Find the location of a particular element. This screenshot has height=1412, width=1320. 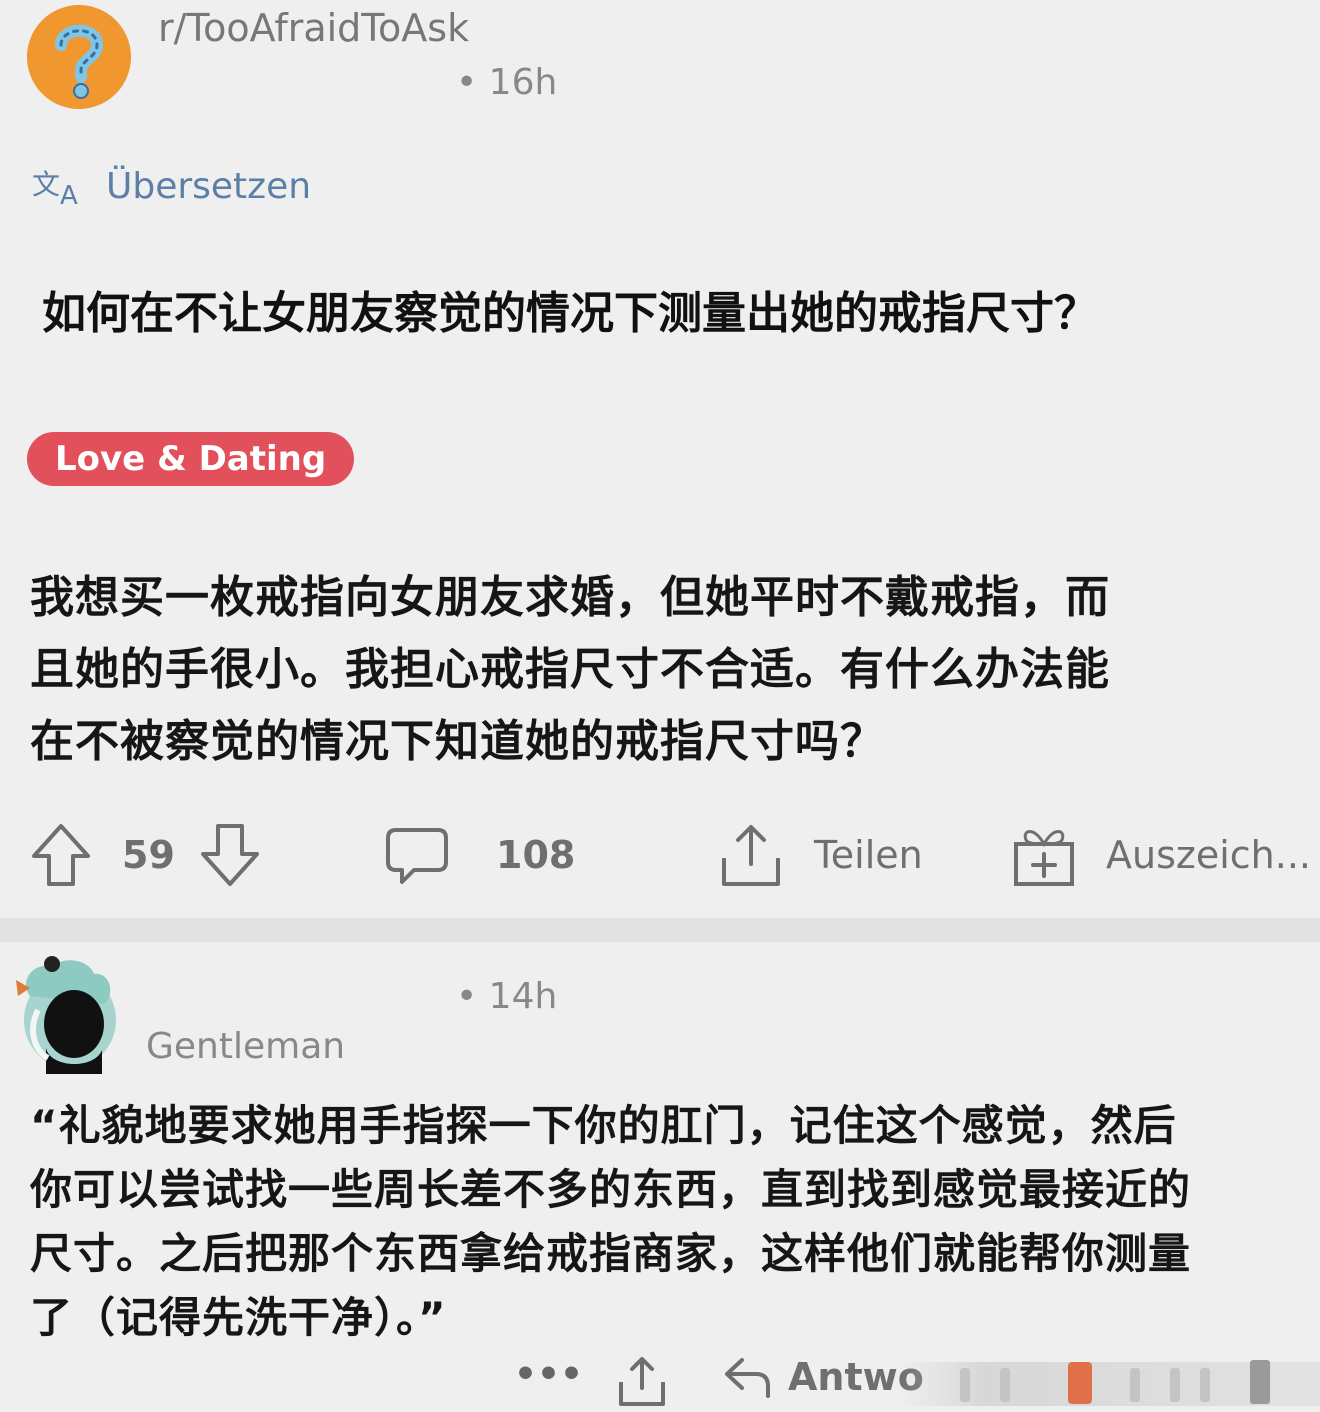

translate-icon: 文 A is located at coordinates (55, 188).